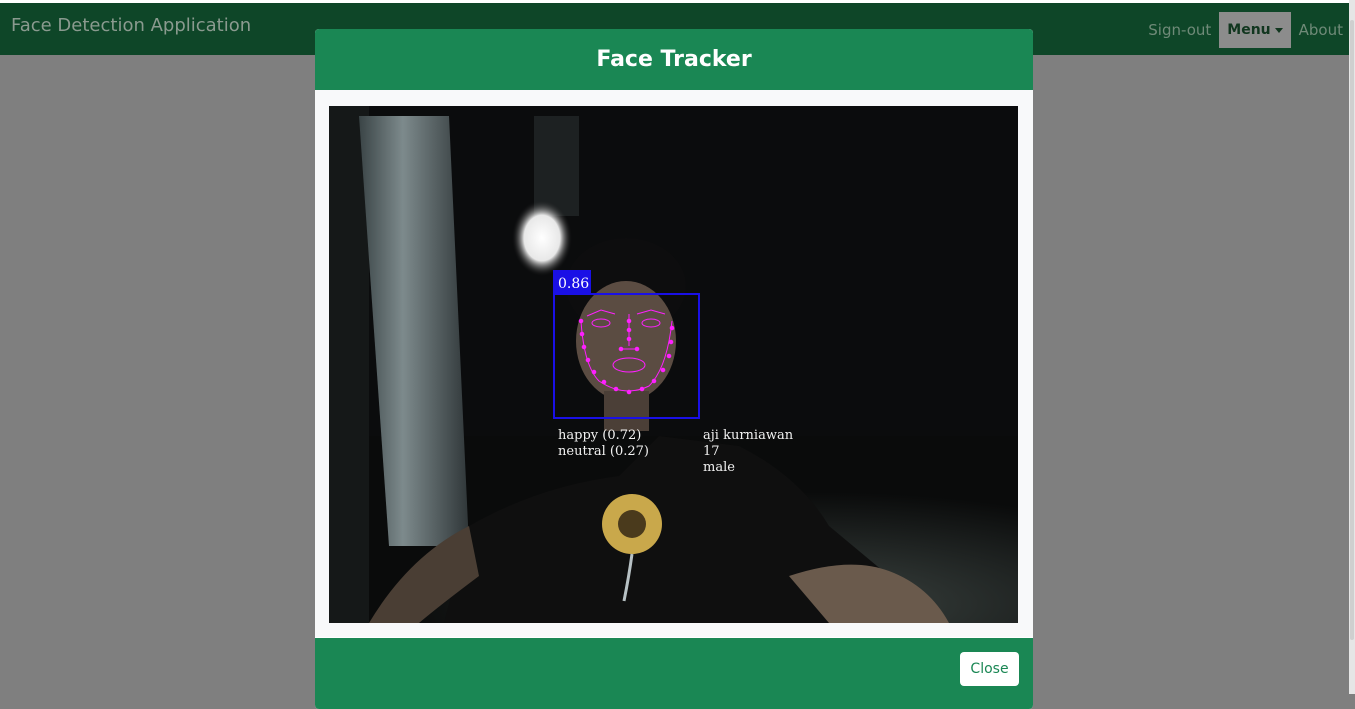  I want to click on close-button: Close, so click(989, 669).